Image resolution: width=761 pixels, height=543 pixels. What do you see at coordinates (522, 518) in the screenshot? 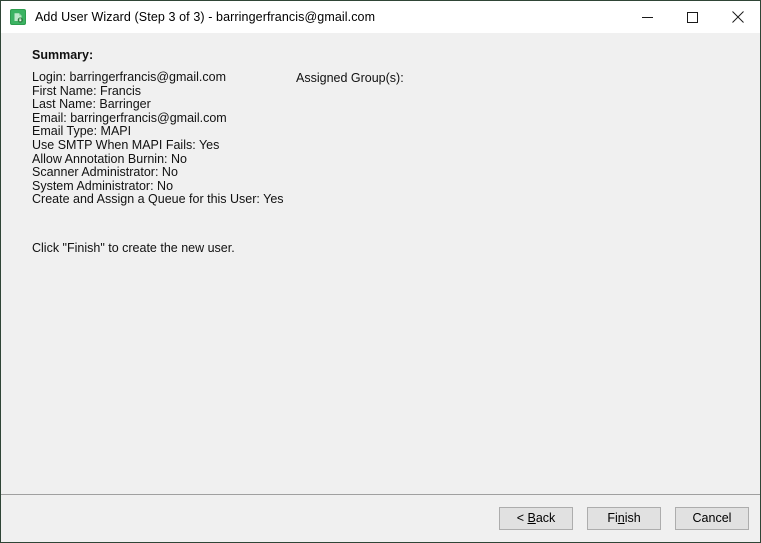
I see `back-label-prefix: <` at bounding box center [522, 518].